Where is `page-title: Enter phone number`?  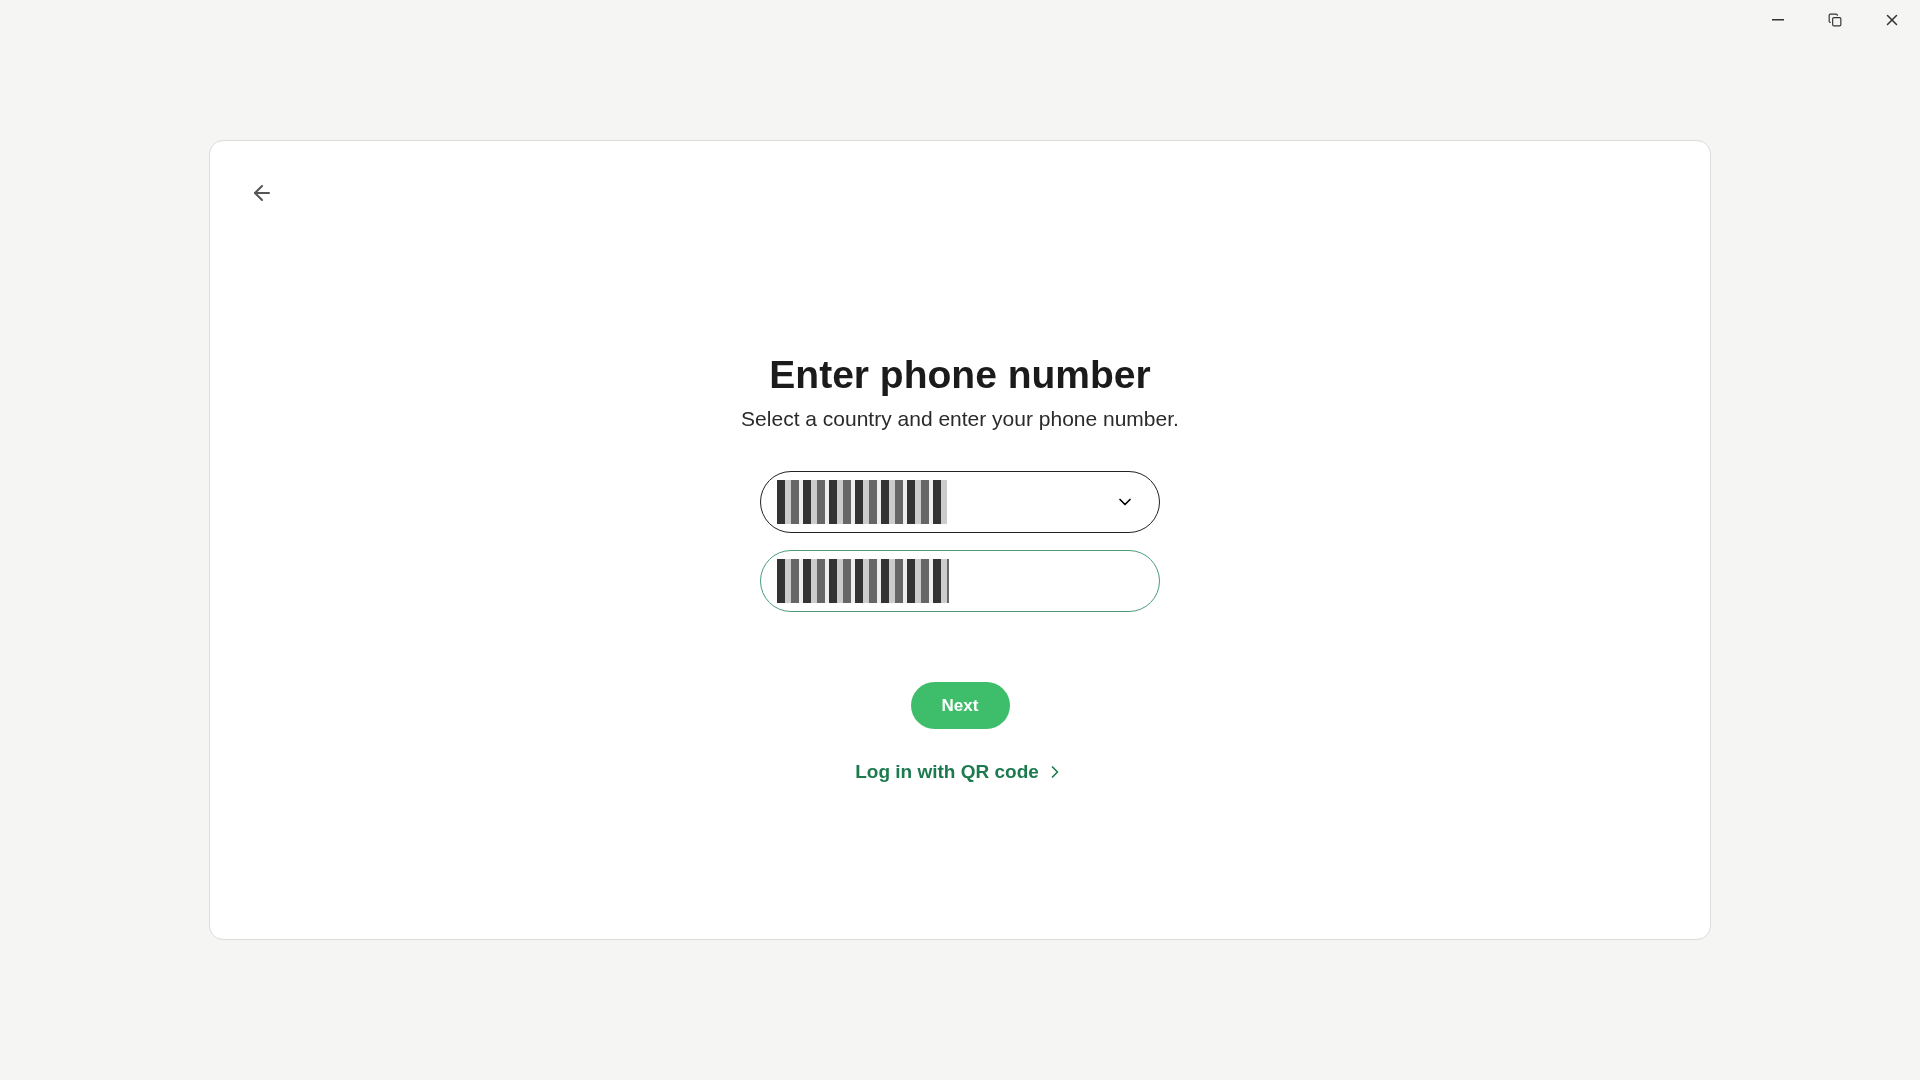
page-title: Enter phone number is located at coordinates (960, 375).